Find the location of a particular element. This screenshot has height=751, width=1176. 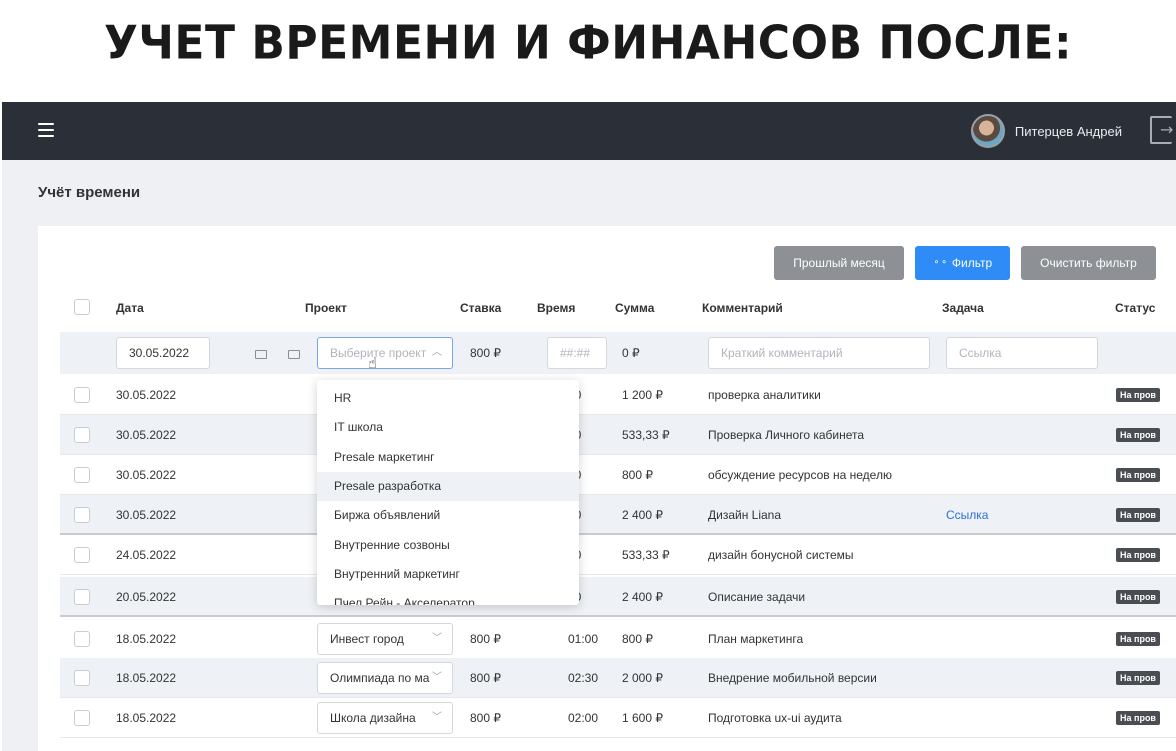

filter-button: ⚬⚬ Фильтр is located at coordinates (962, 263).